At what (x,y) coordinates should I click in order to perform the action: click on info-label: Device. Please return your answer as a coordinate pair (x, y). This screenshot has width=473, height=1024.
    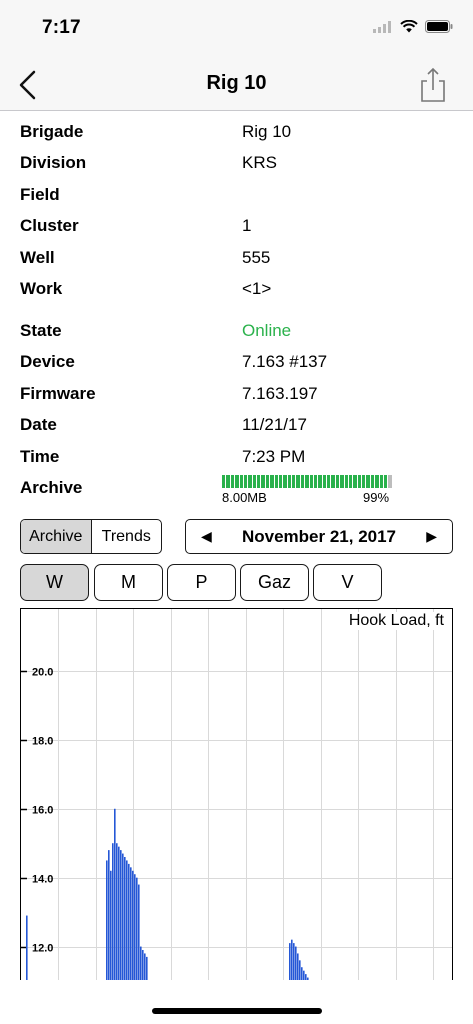
    Looking at the image, I should click on (47, 361).